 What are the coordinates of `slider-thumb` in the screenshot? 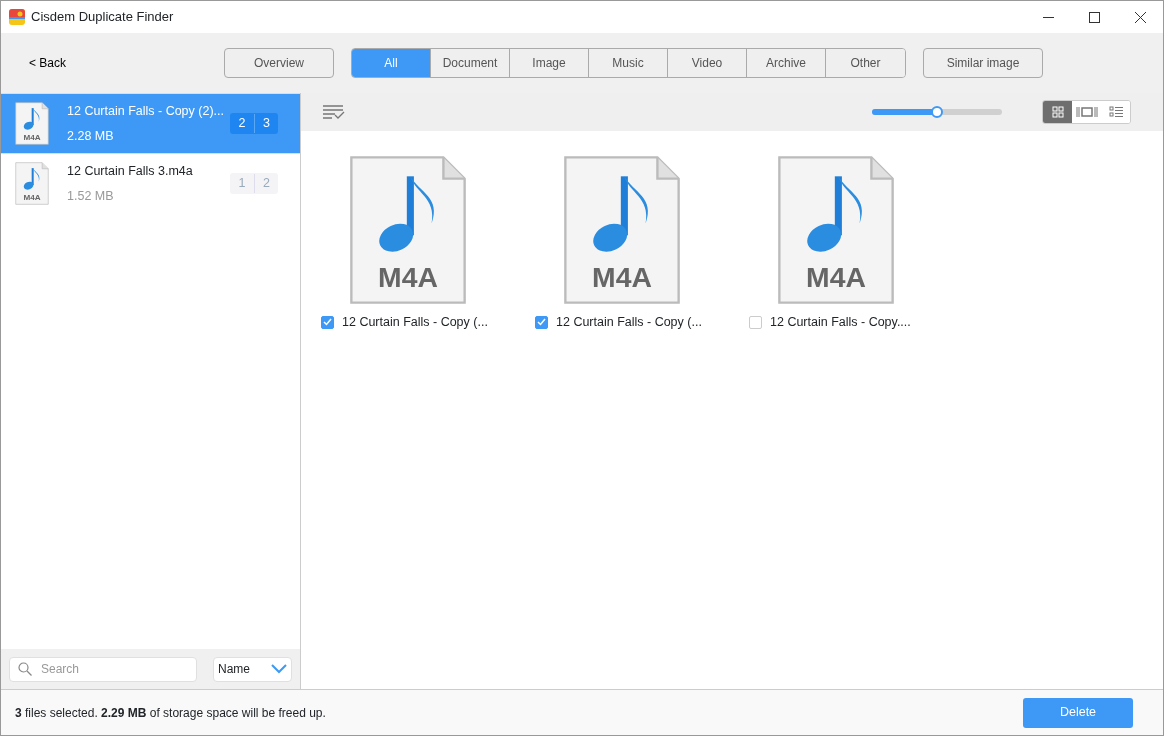 It's located at (937, 112).